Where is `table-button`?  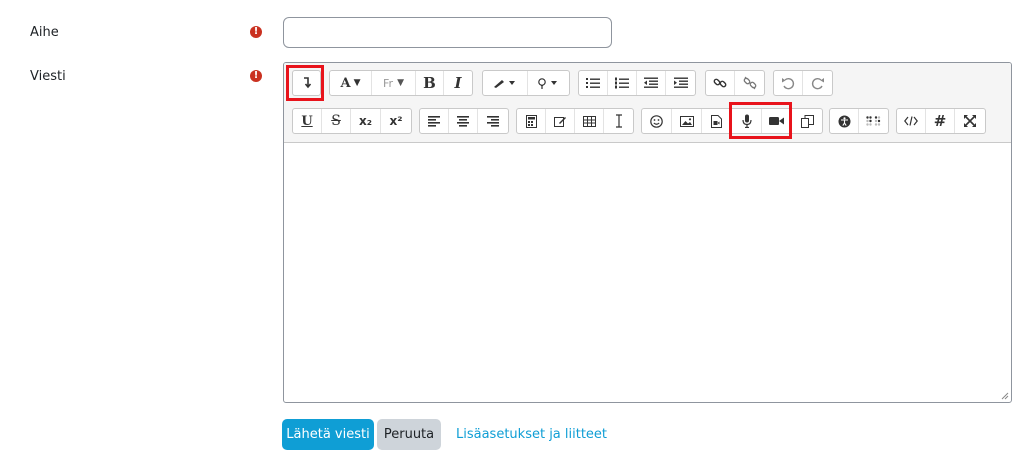 table-button is located at coordinates (589, 121).